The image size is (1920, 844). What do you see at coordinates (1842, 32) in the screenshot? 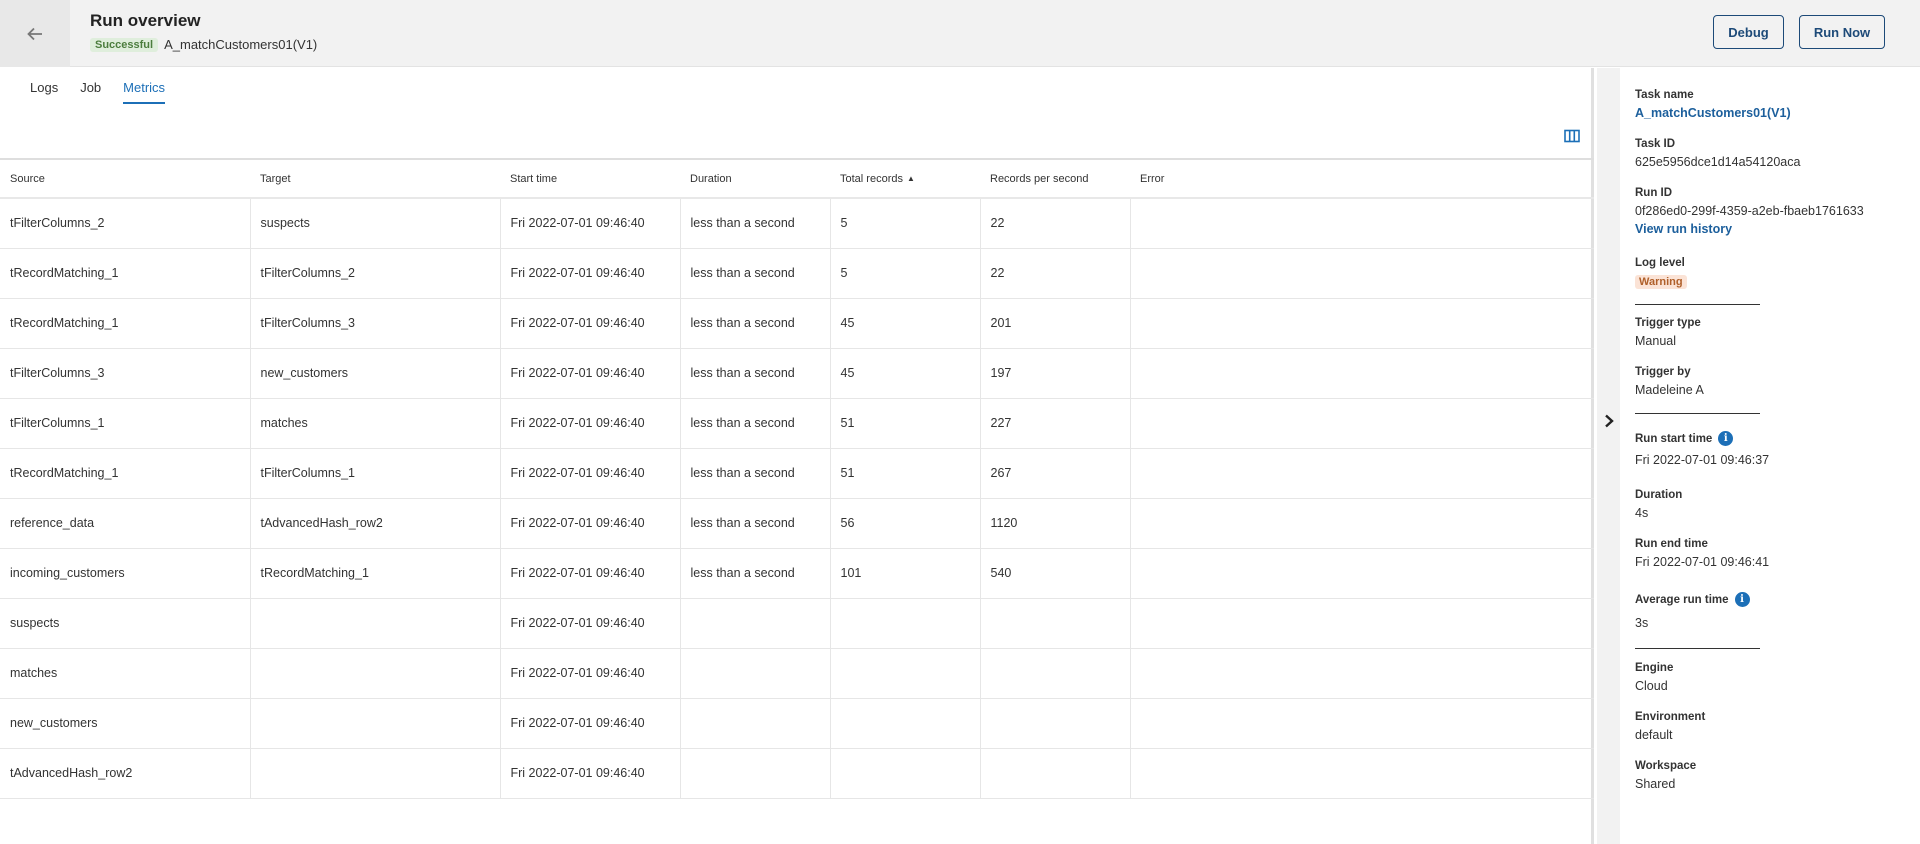
I see `run-now-button: Run Now` at bounding box center [1842, 32].